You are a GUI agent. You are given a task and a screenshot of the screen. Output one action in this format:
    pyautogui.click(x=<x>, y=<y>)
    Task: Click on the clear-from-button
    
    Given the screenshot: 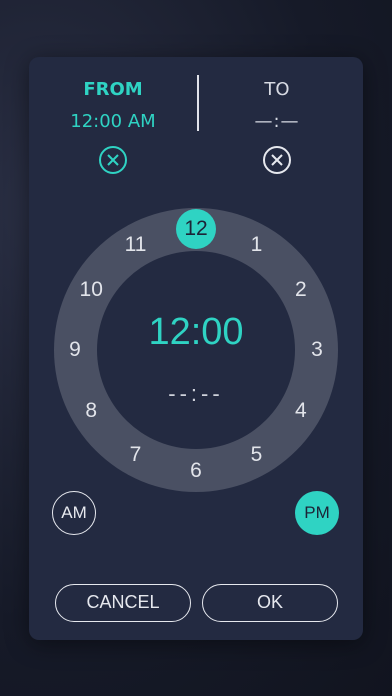 What is the action you would take?
    pyautogui.click(x=113, y=160)
    